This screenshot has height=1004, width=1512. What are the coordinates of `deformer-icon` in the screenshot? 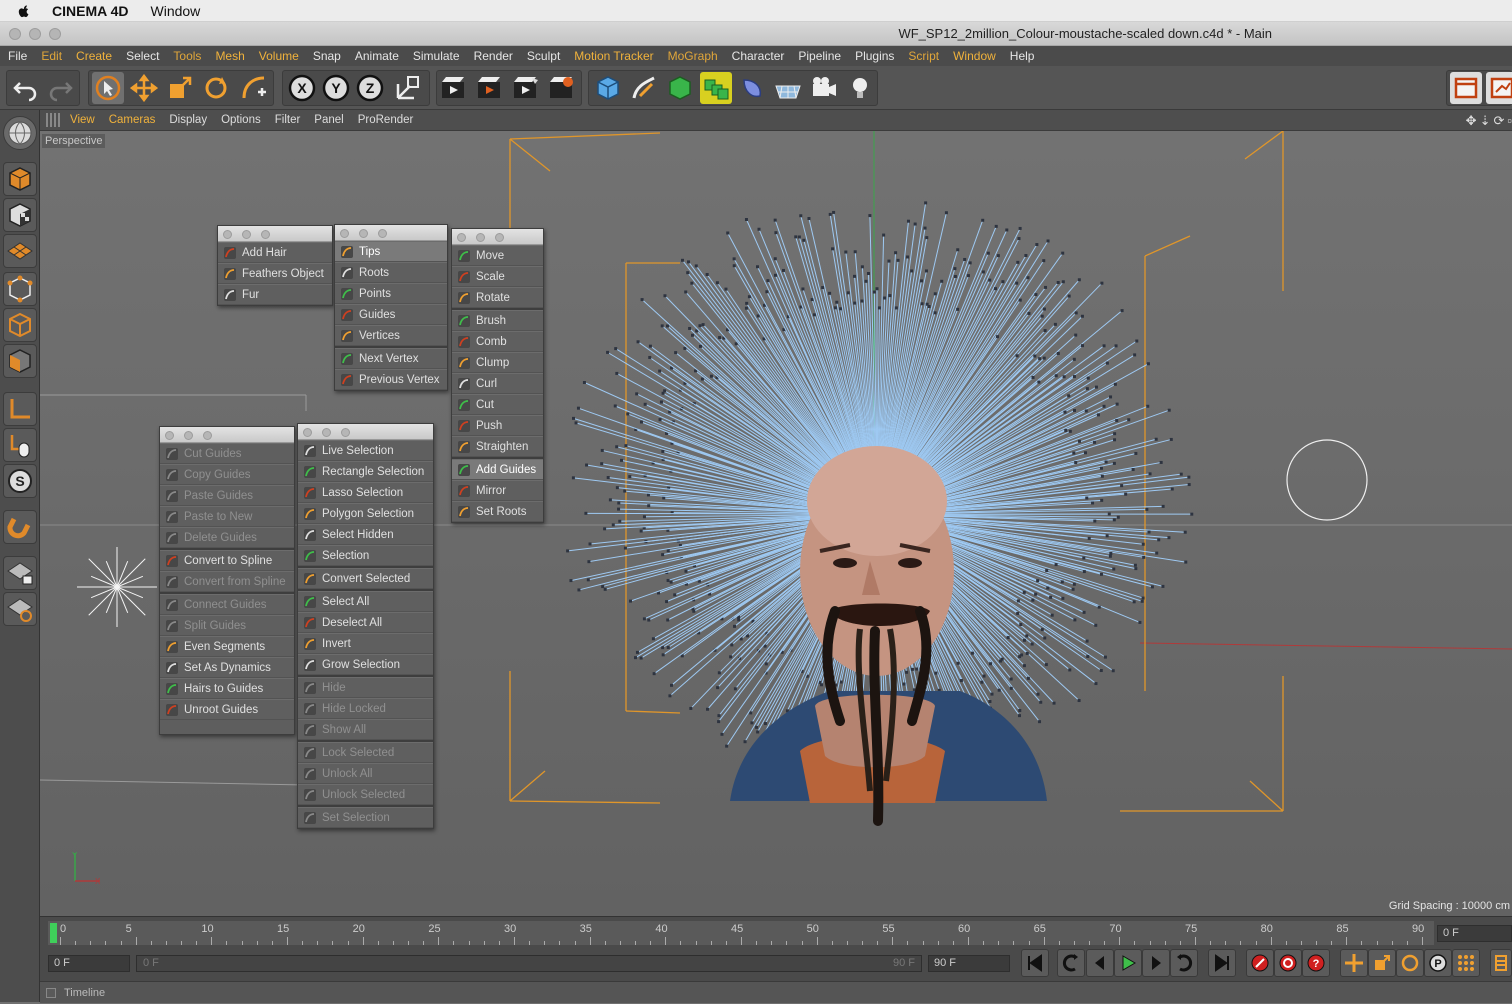 It's located at (752, 88).